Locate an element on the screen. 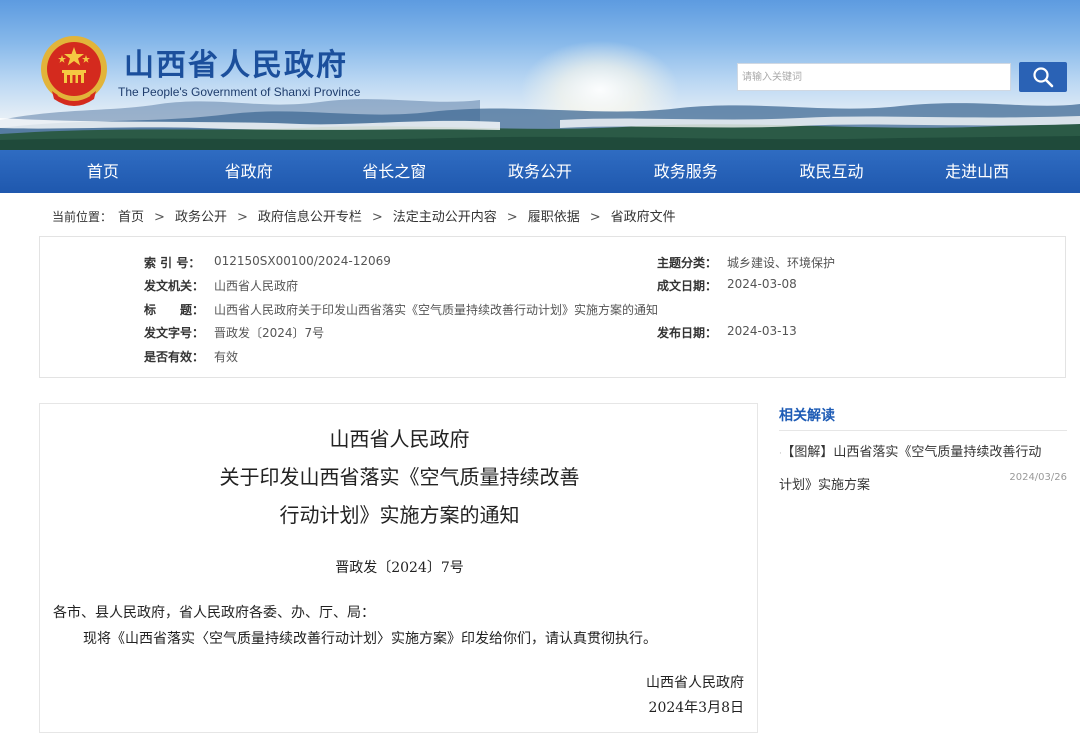 The width and height of the screenshot is (1080, 733). nav-government-services: 政务服务 is located at coordinates (686, 171).